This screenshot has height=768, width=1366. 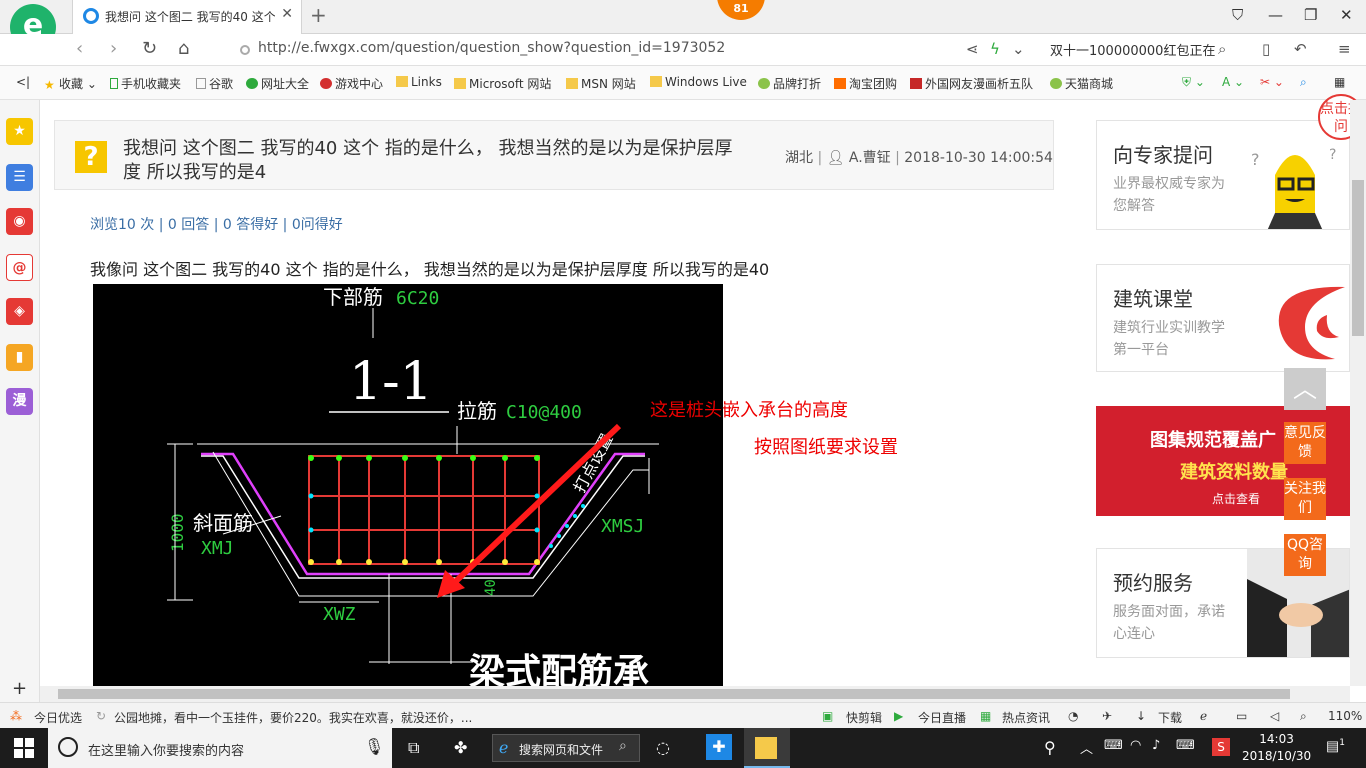 I want to click on back-icon: ‹, so click(x=79, y=48).